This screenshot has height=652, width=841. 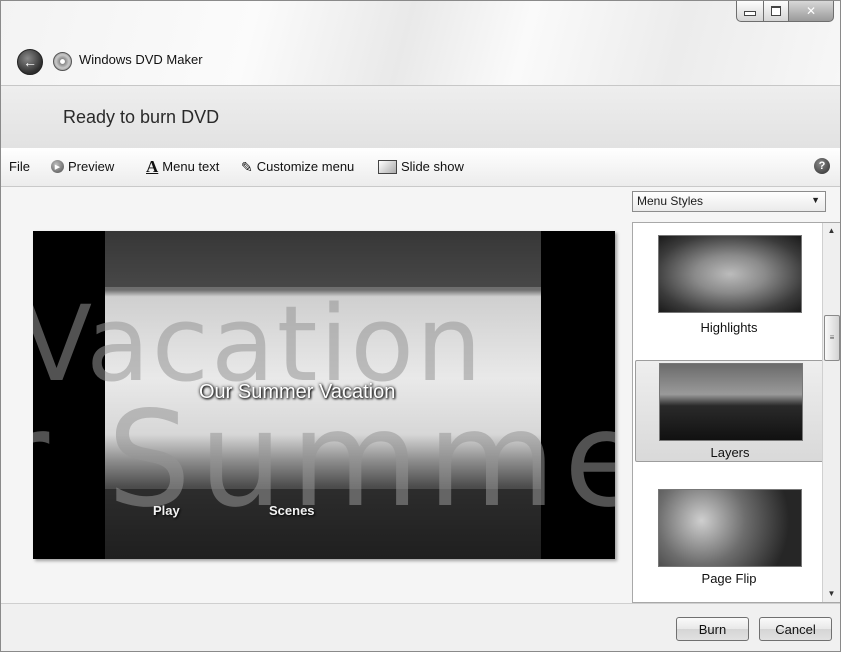 I want to click on burn-button-label: Burn, so click(x=712, y=629).